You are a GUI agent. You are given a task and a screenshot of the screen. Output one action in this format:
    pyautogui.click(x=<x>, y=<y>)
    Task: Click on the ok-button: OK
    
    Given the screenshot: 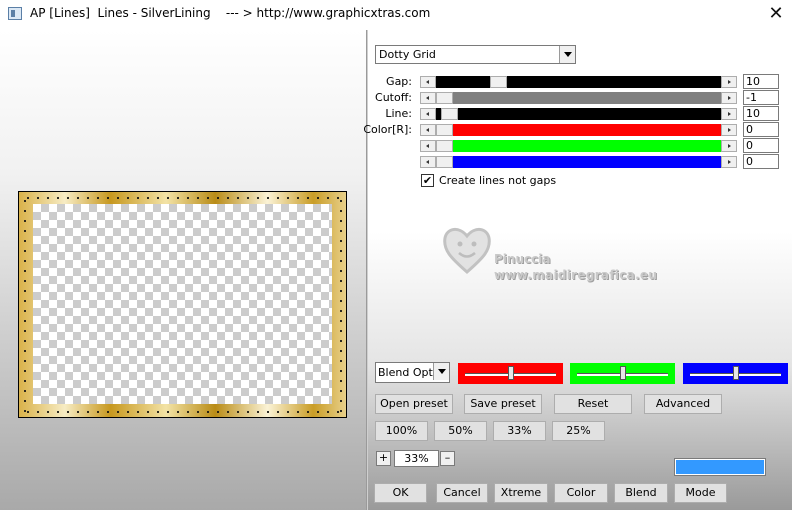 What is the action you would take?
    pyautogui.click(x=400, y=493)
    